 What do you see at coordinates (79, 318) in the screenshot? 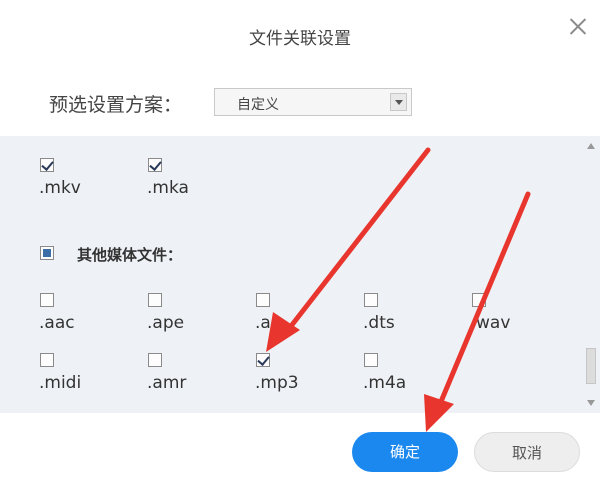
I see `file-type-item-aac: .aac` at bounding box center [79, 318].